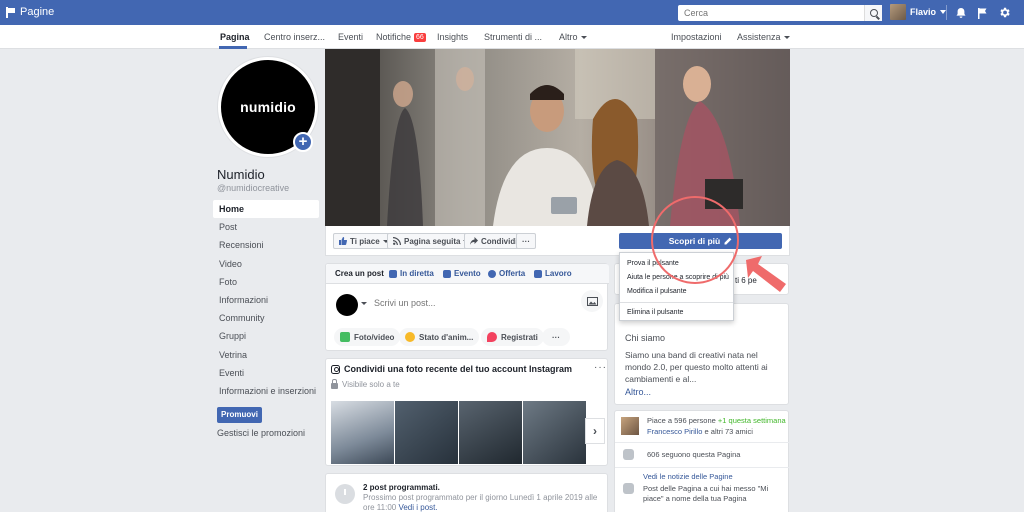 The image size is (1024, 512). What do you see at coordinates (364, 303) in the screenshot?
I see `chevron-down-icon` at bounding box center [364, 303].